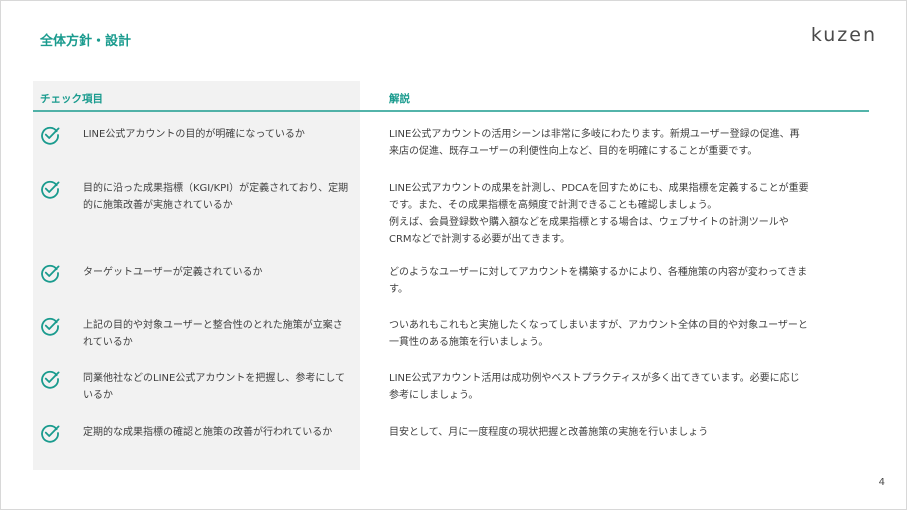 The width and height of the screenshot is (907, 510). Describe the element at coordinates (881, 482) in the screenshot. I see `page-number: 4` at that location.